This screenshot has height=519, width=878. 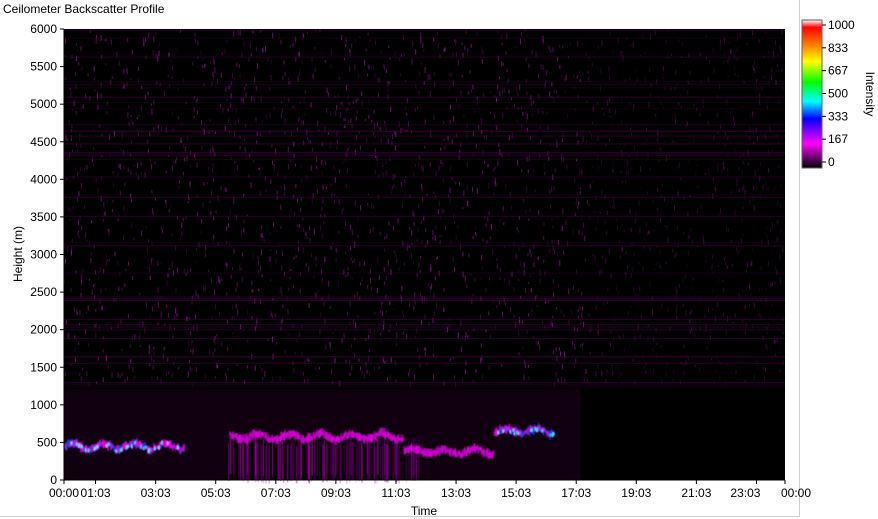 What do you see at coordinates (424, 511) in the screenshot?
I see `x-axis-label: Time` at bounding box center [424, 511].